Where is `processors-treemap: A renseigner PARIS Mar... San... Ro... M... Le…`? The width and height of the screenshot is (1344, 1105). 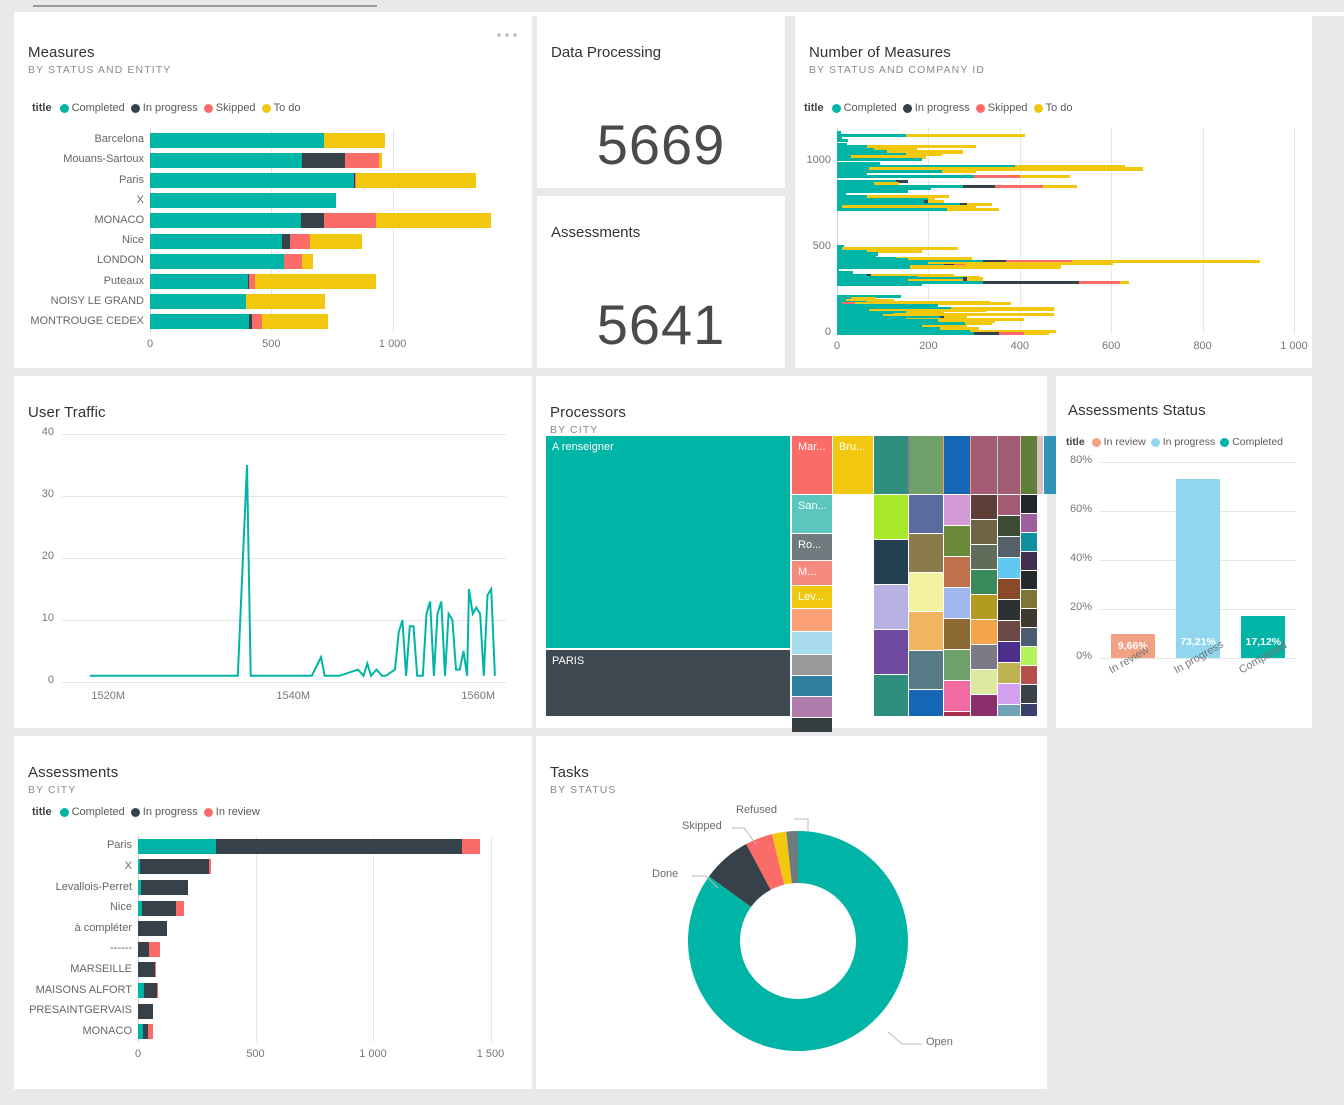
processors-treemap: A renseigner PARIS Mar... San... Ro... M... Le… is located at coordinates (811, 584).